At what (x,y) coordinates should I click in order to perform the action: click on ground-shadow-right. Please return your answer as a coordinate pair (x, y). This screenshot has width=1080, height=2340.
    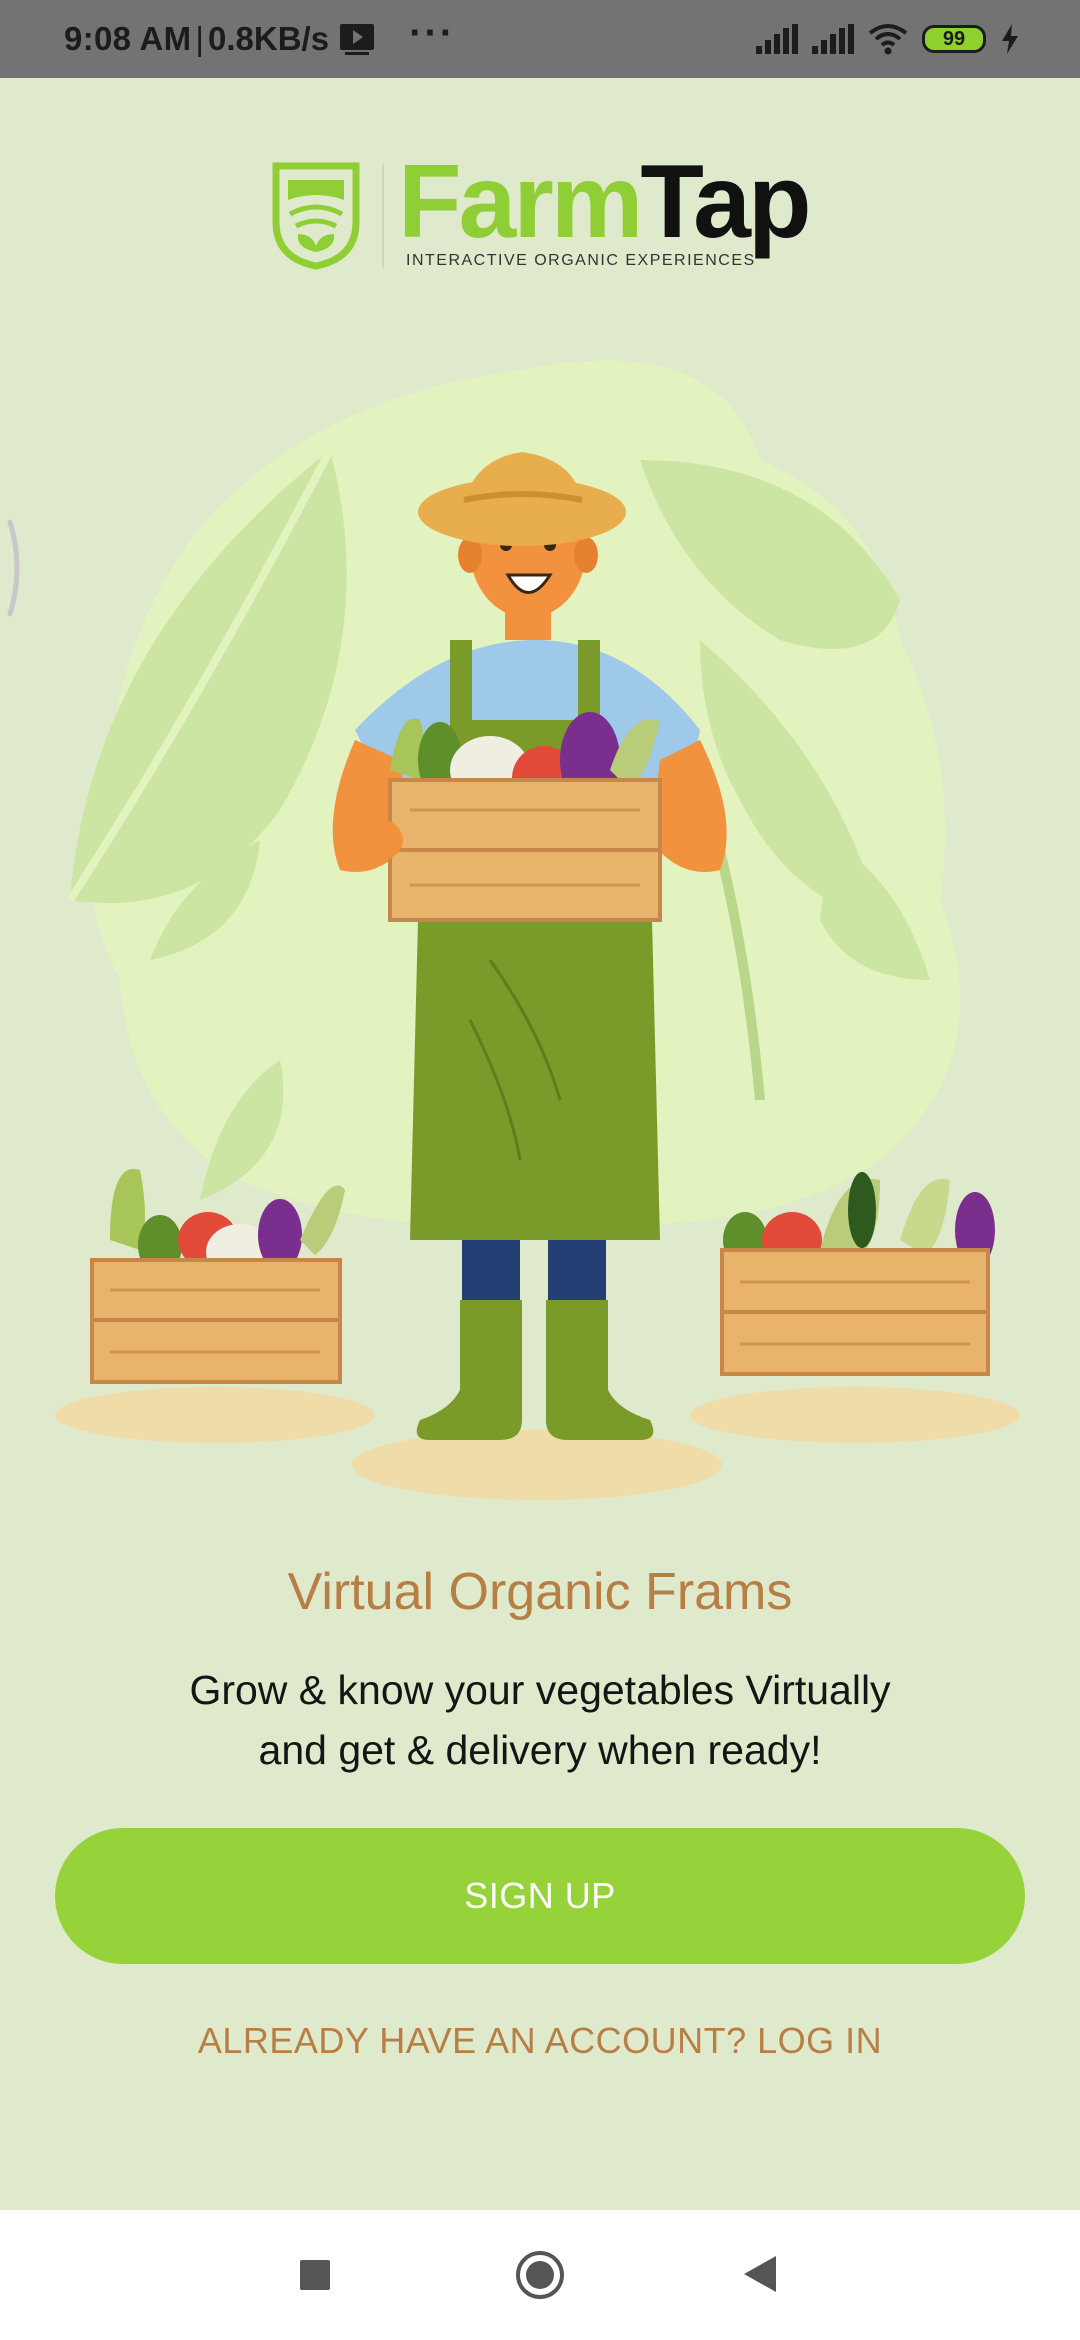
    Looking at the image, I should click on (855, 1415).